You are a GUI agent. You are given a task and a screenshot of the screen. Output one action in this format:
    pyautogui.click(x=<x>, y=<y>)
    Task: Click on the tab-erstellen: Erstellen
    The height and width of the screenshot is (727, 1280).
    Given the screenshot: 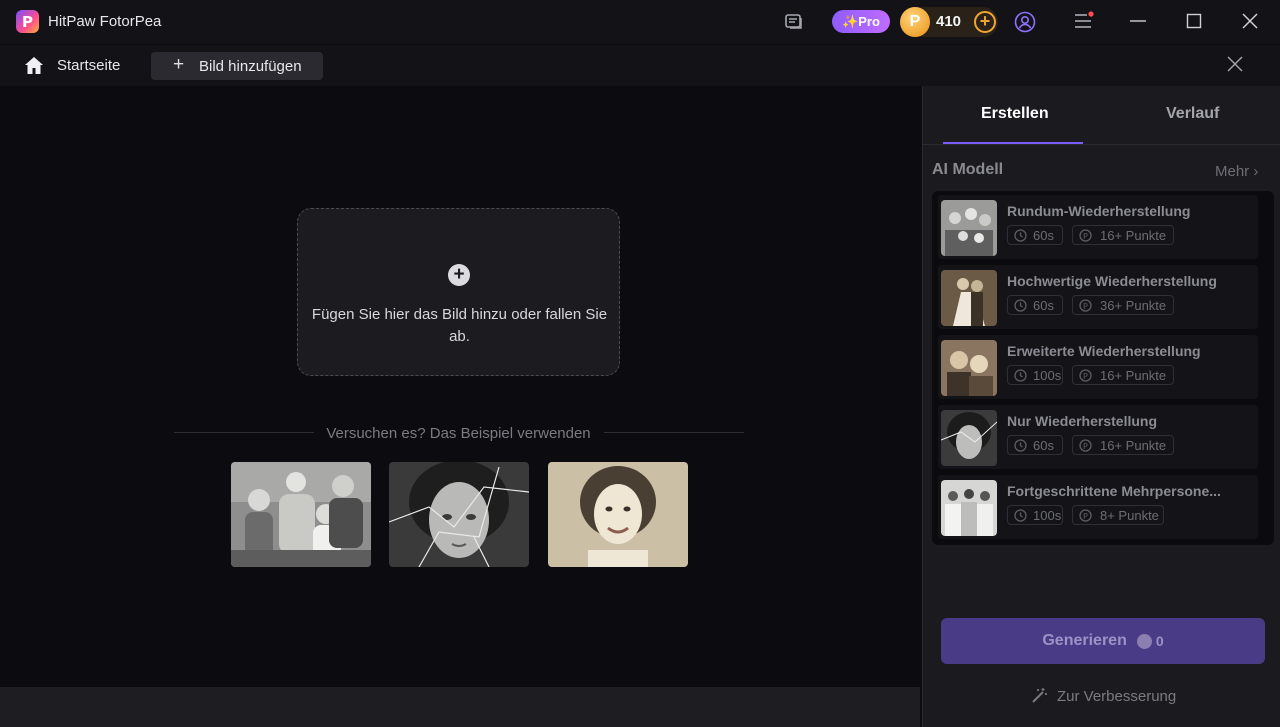 What is the action you would take?
    pyautogui.click(x=1015, y=114)
    